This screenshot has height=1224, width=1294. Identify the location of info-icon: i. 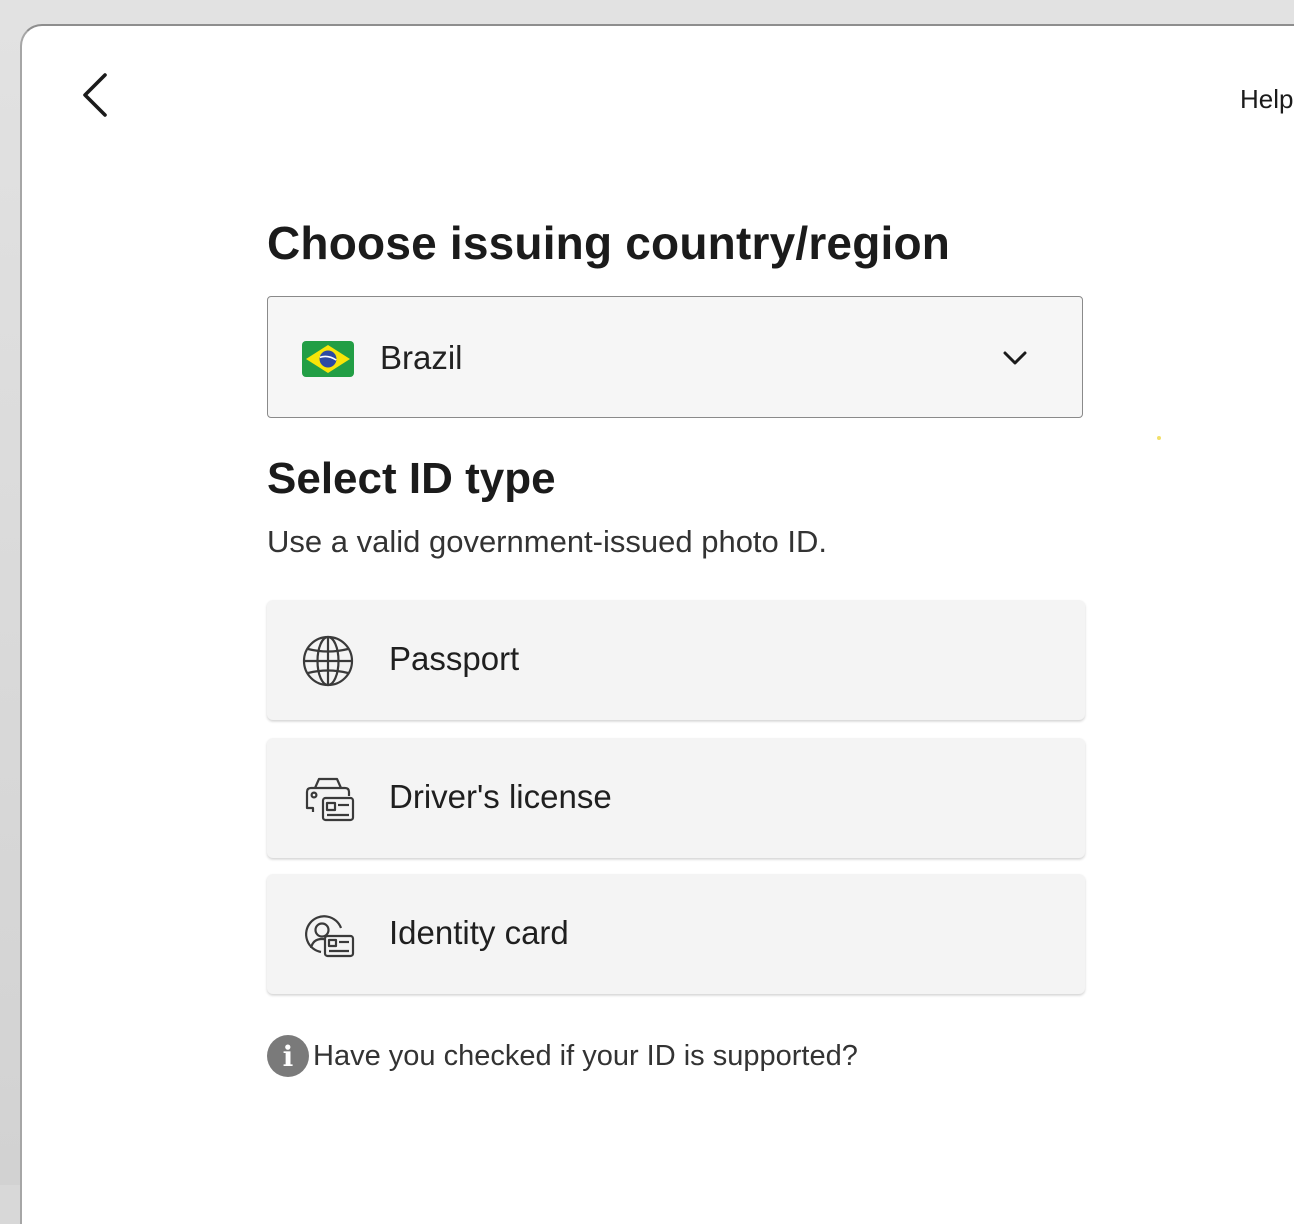
(288, 1056).